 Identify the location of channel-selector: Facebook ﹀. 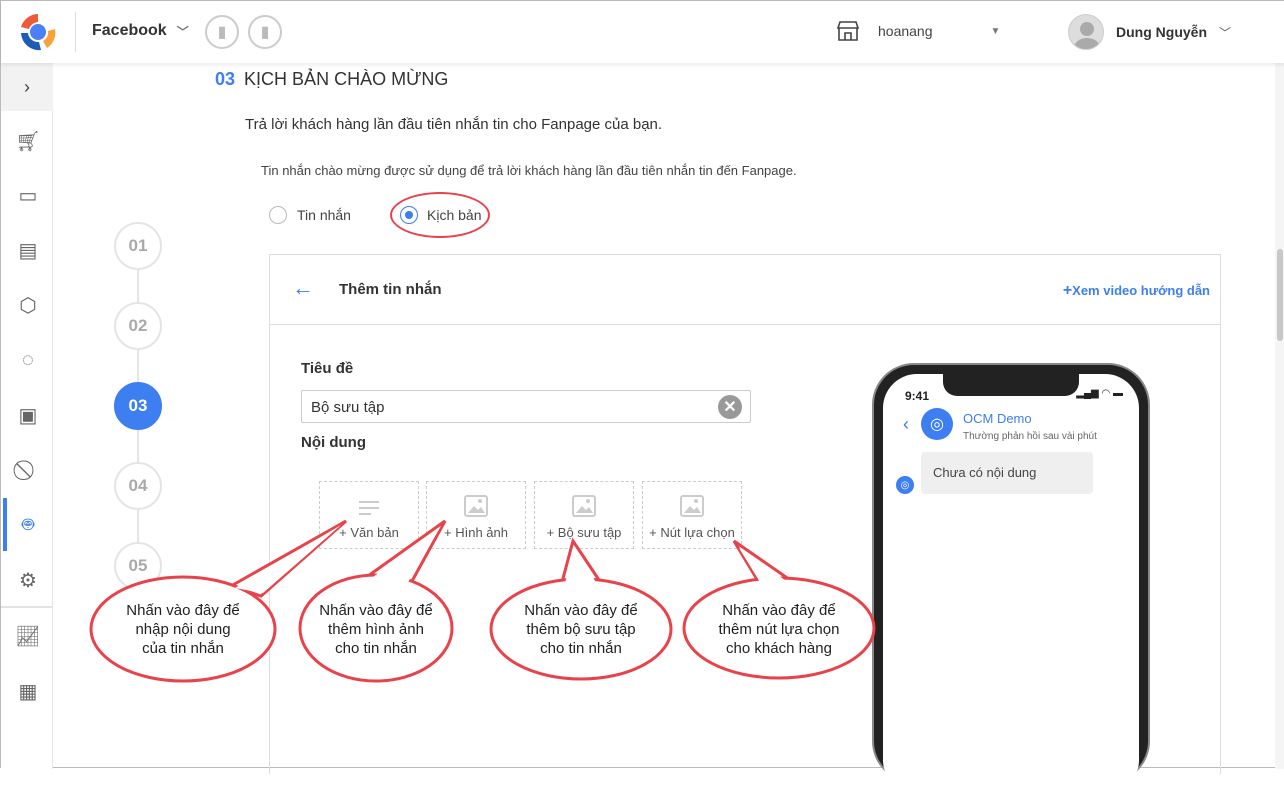
(140, 31).